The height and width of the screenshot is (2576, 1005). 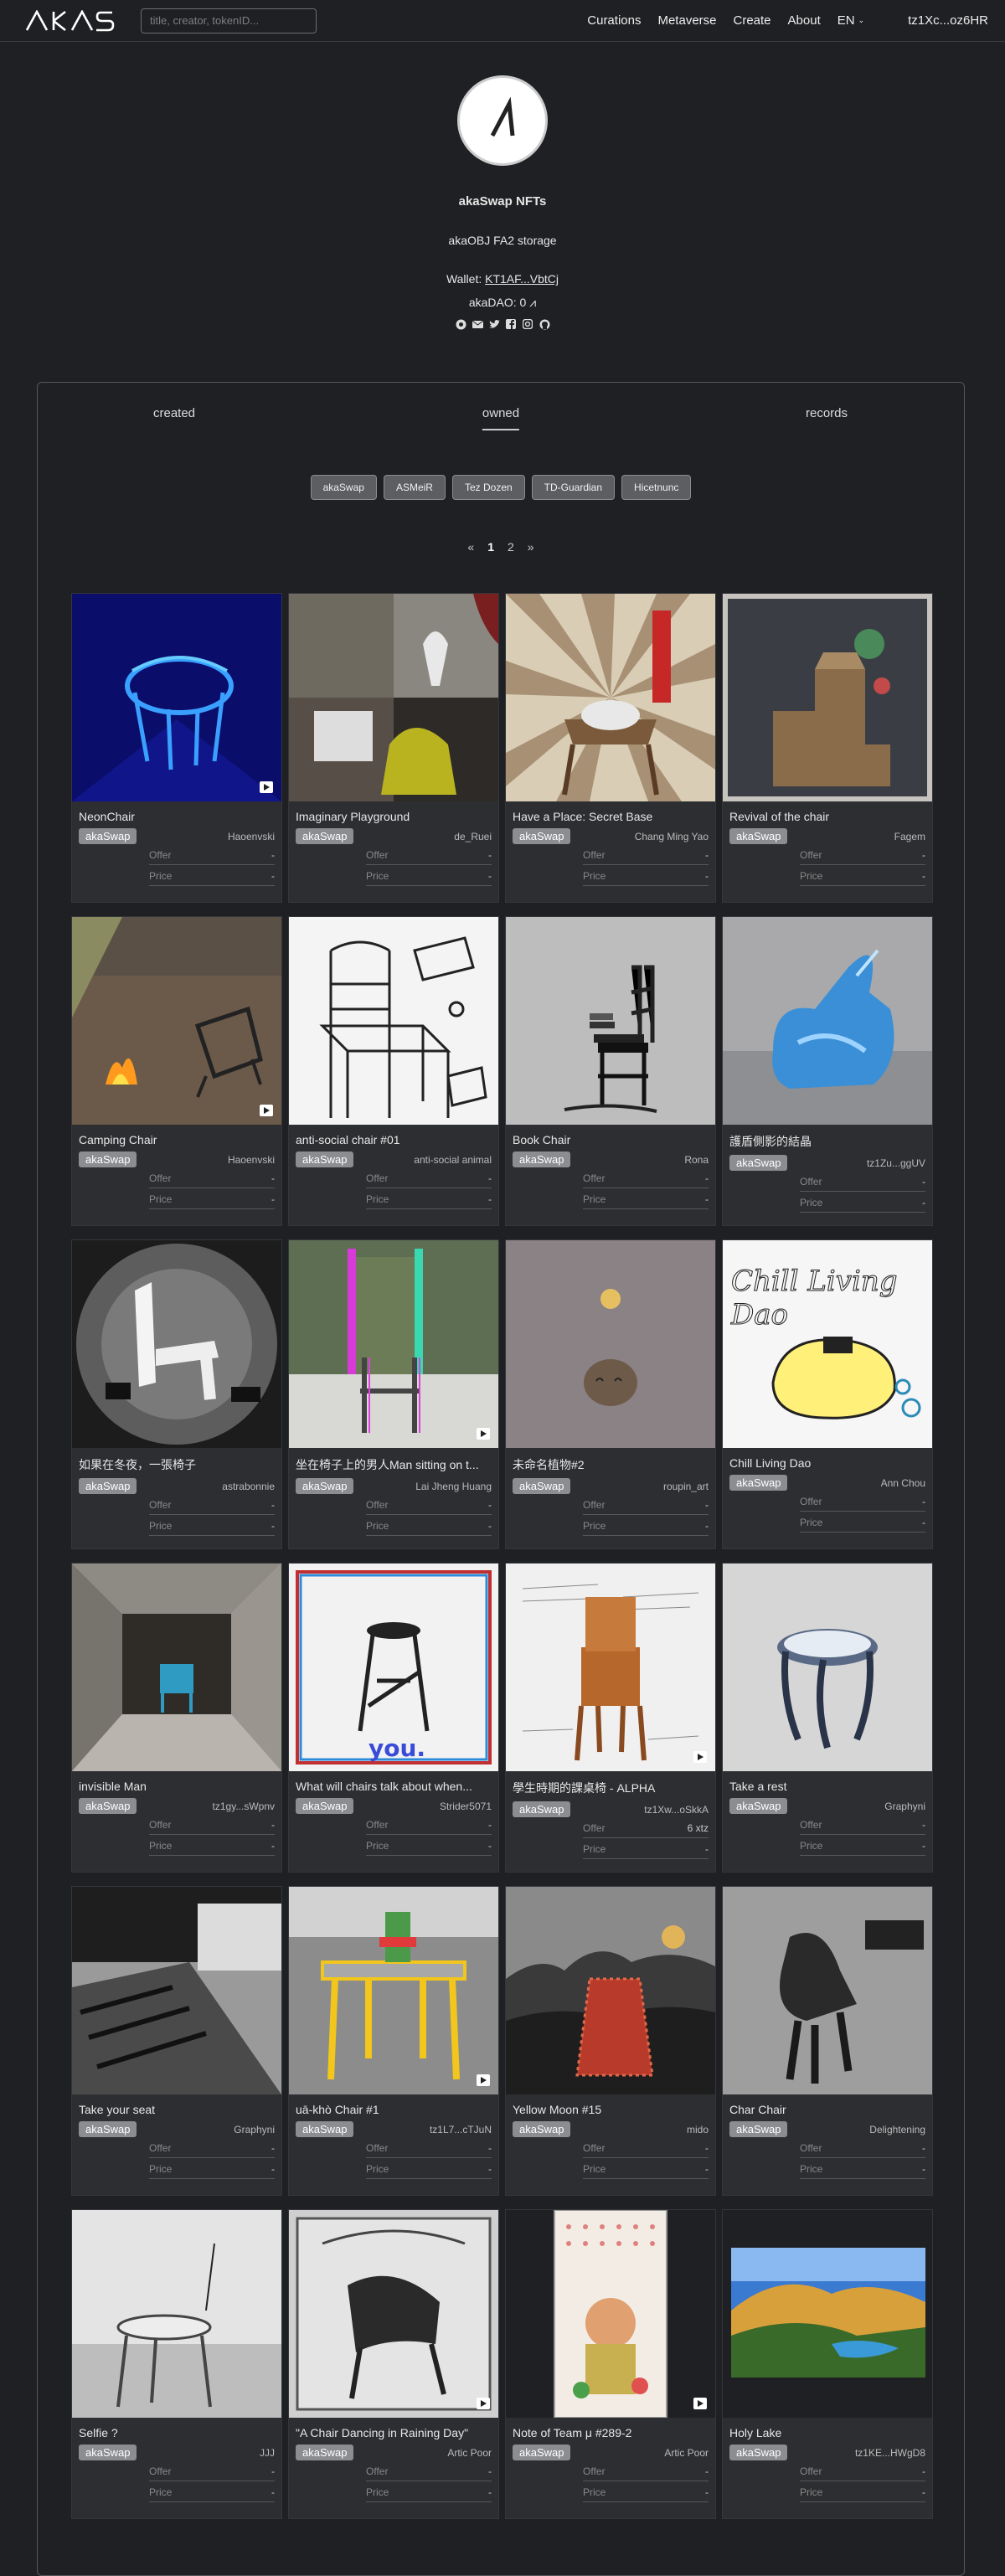 I want to click on nft-card: 護盾側影的結晶 akaSwap tz1Zu...ggUV Offer - Price -, so click(x=827, y=1071).